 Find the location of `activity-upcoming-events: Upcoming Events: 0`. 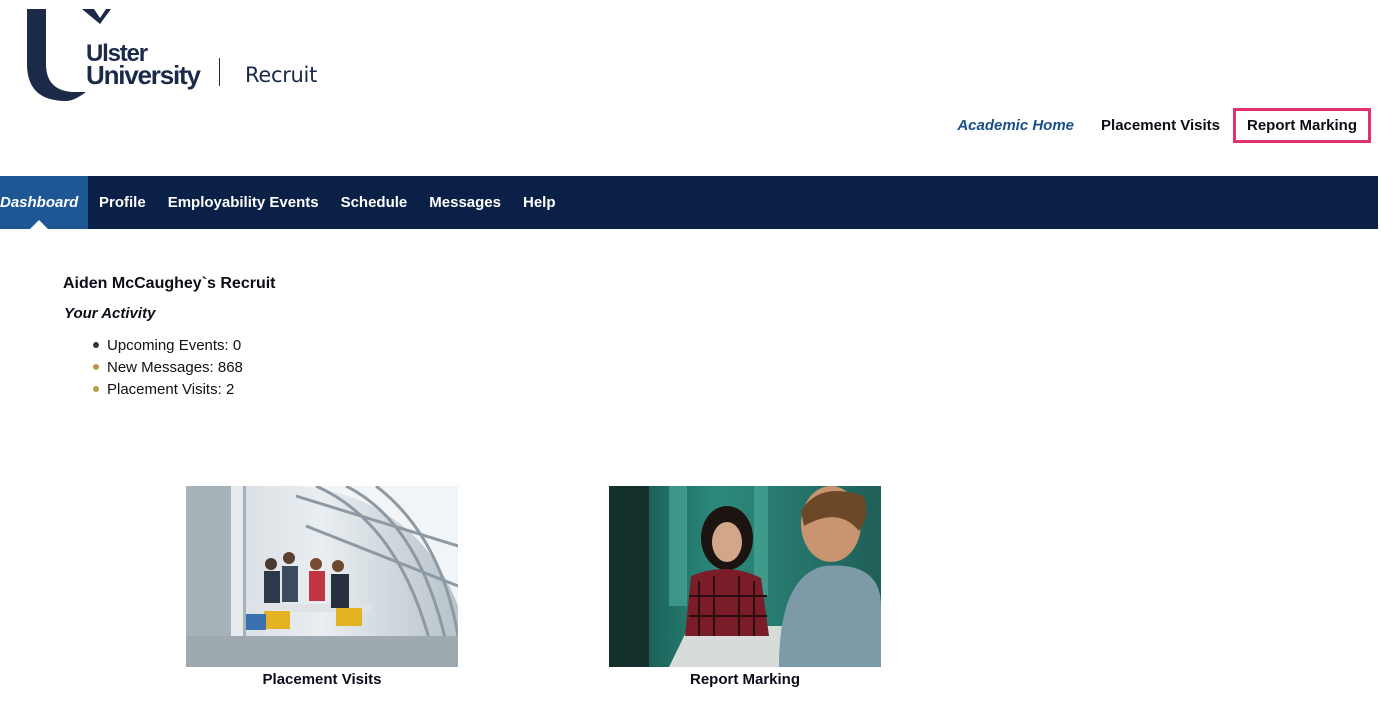

activity-upcoming-events: Upcoming Events: 0 is located at coordinates (168, 345).